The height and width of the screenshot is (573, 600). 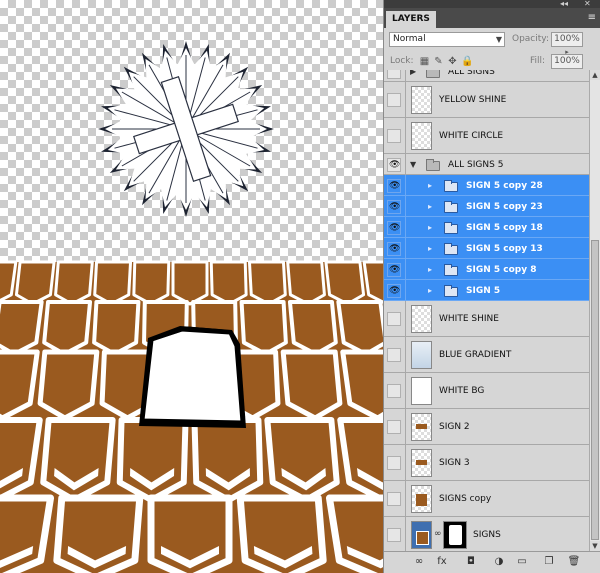 What do you see at coordinates (471, 136) in the screenshot?
I see `layer-name: WHITE CIRCLE` at bounding box center [471, 136].